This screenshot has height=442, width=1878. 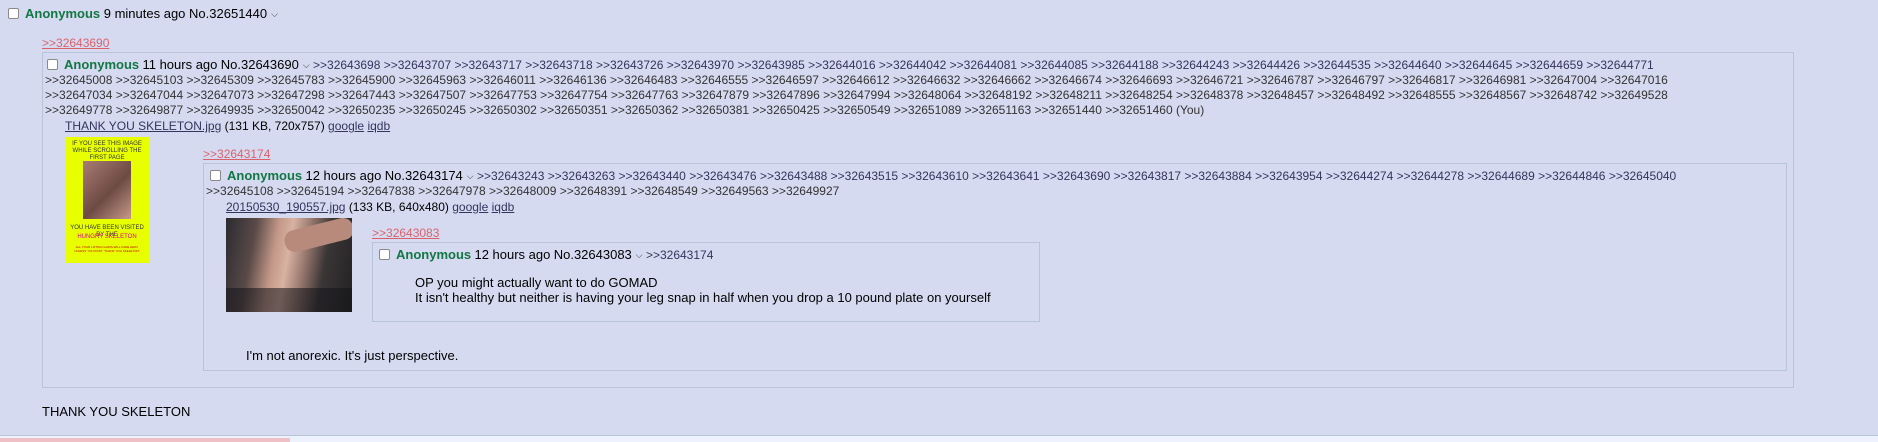 I want to click on file-meta: (131 KB, 720x757), so click(x=274, y=126).